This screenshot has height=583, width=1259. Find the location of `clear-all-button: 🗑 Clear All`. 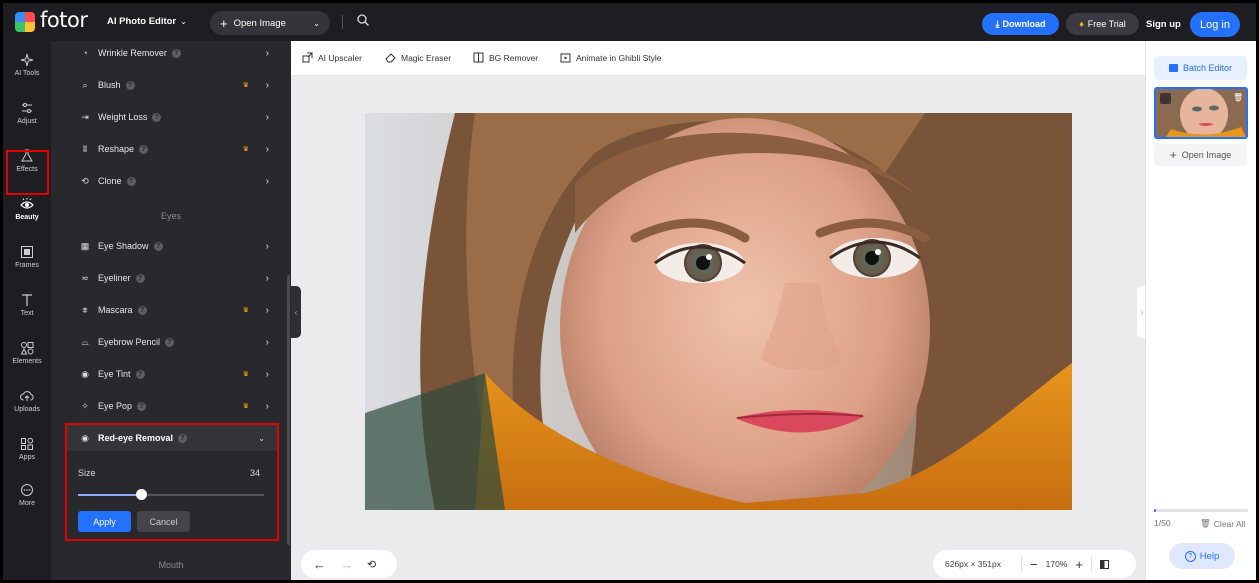

clear-all-button: 🗑 Clear All is located at coordinates (1222, 523).